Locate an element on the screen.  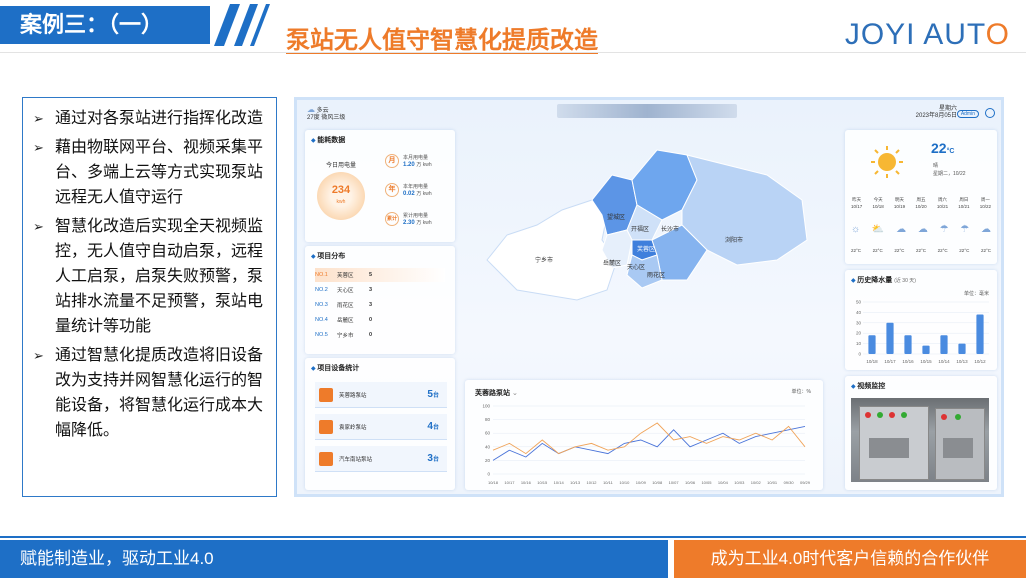
x-tick-label: 10/16 is located at coordinates (526, 482).